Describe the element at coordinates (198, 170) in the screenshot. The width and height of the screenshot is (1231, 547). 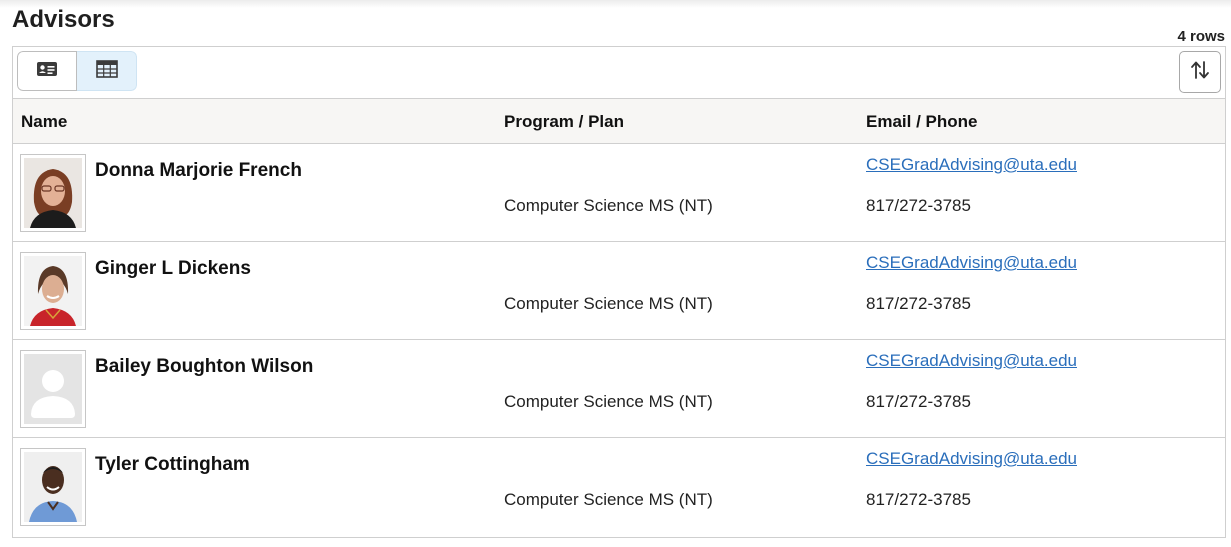
I see `advisor-name: Donna Marjorie French` at that location.